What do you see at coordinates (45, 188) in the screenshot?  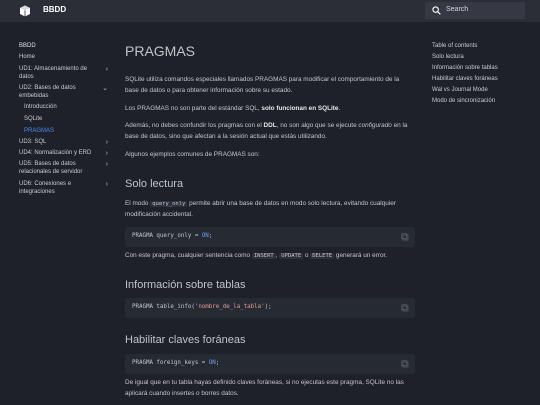 I see `nav-item-label: UD6: Conexiones e integraciones` at bounding box center [45, 188].